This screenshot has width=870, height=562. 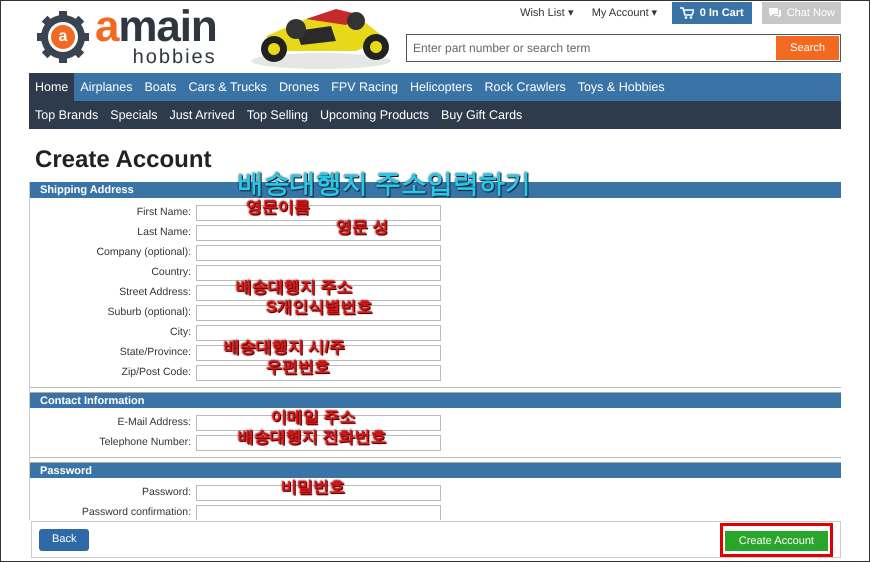 What do you see at coordinates (145, 442) in the screenshot?
I see `field-label: Telephone Number:` at bounding box center [145, 442].